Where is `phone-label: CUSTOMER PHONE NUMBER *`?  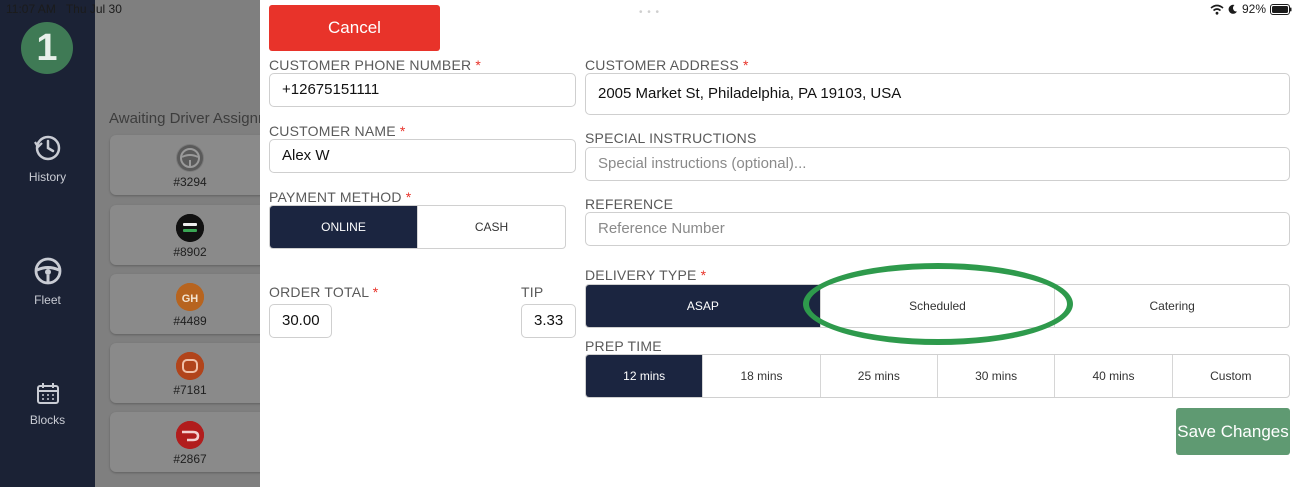 phone-label: CUSTOMER PHONE NUMBER * is located at coordinates (375, 65).